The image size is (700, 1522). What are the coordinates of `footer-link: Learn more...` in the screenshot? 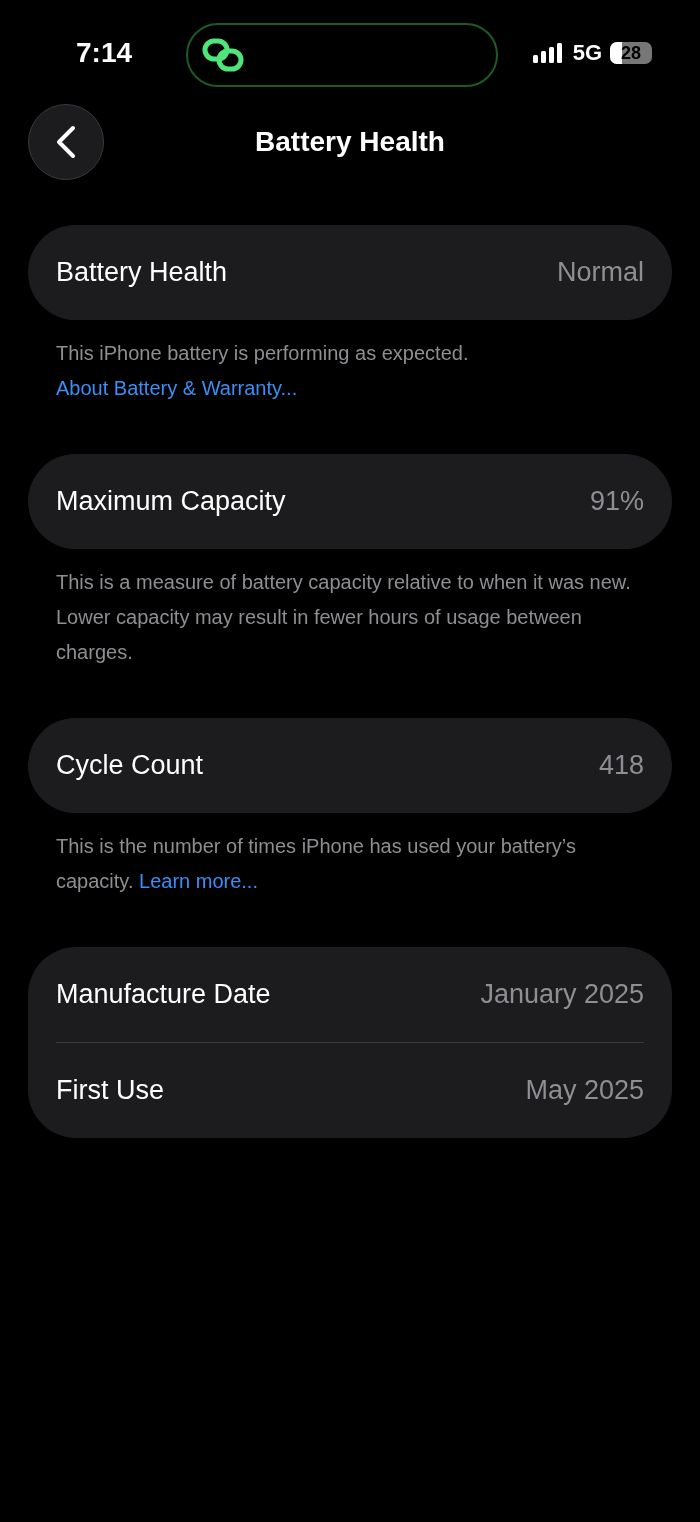 It's located at (198, 881).